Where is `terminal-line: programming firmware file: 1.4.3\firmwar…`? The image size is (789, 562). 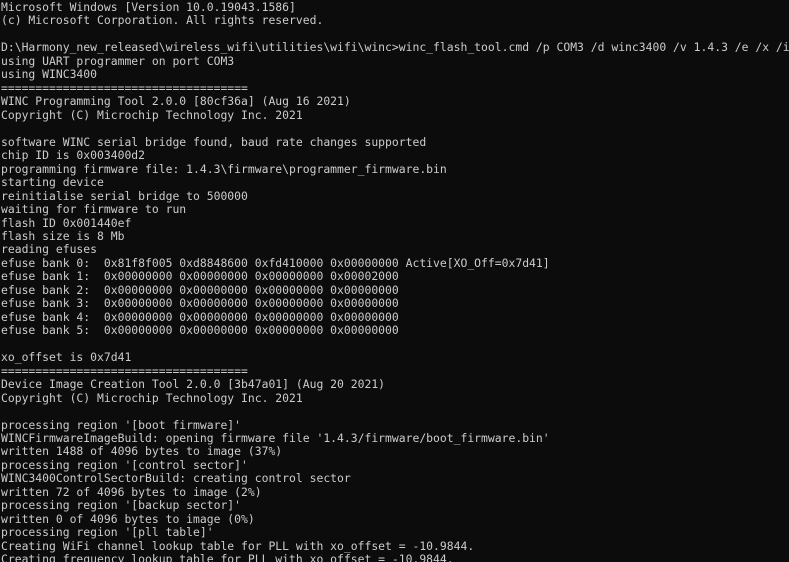
terminal-line: programming firmware file: 1.4.3\firmwar… is located at coordinates (224, 168).